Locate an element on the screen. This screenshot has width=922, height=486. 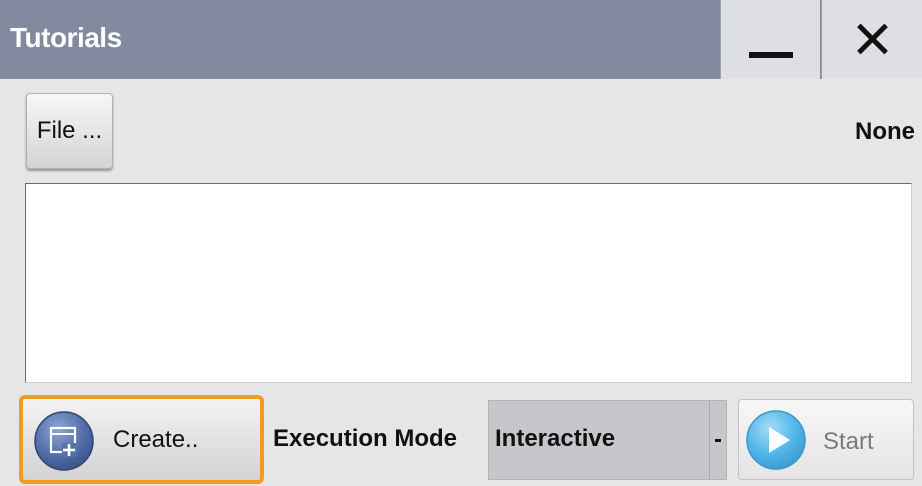
close-button is located at coordinates (871, 39).